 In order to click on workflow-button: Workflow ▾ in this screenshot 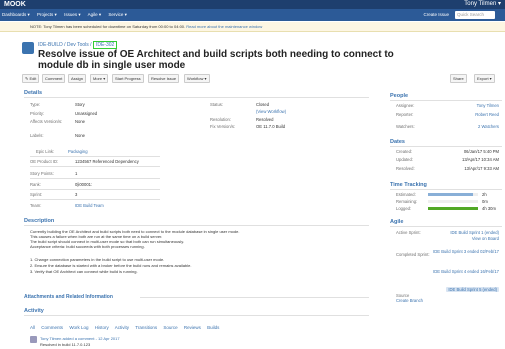, I will do `click(197, 78)`.